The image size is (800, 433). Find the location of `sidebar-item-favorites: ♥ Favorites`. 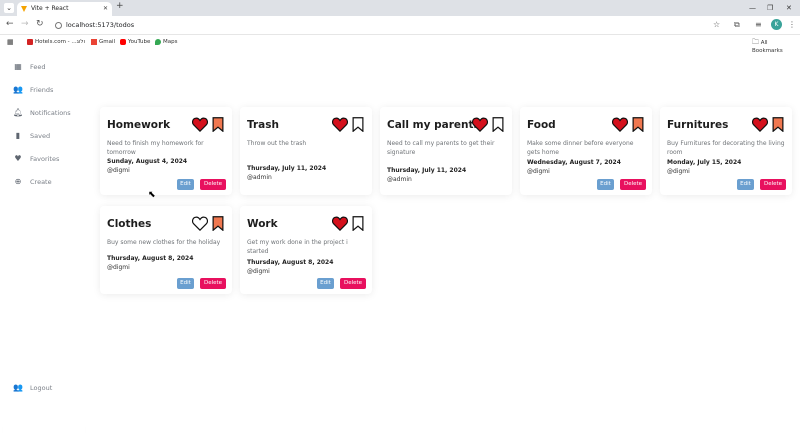

sidebar-item-favorites: ♥ Favorites is located at coordinates (36, 159).